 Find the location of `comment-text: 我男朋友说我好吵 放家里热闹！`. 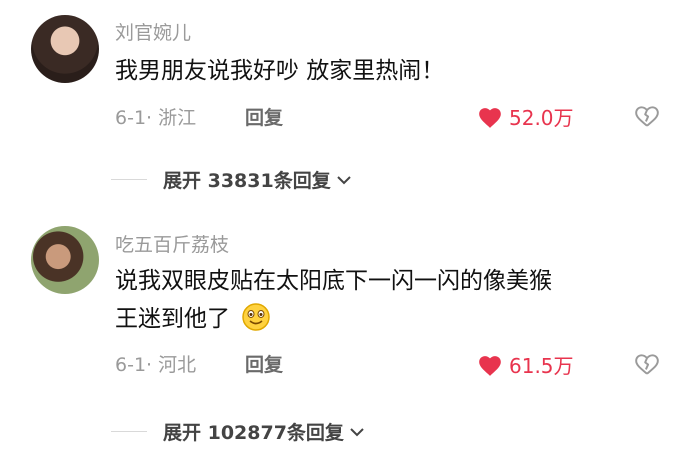

comment-text: 我男朋友说我好吵 放家里热闹！ is located at coordinates (280, 71).